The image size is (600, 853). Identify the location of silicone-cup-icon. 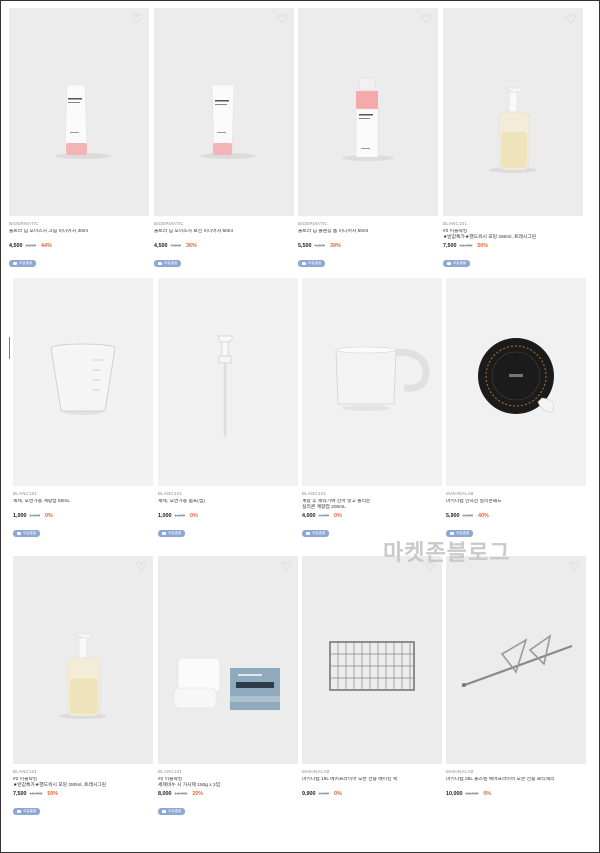
(382, 378).